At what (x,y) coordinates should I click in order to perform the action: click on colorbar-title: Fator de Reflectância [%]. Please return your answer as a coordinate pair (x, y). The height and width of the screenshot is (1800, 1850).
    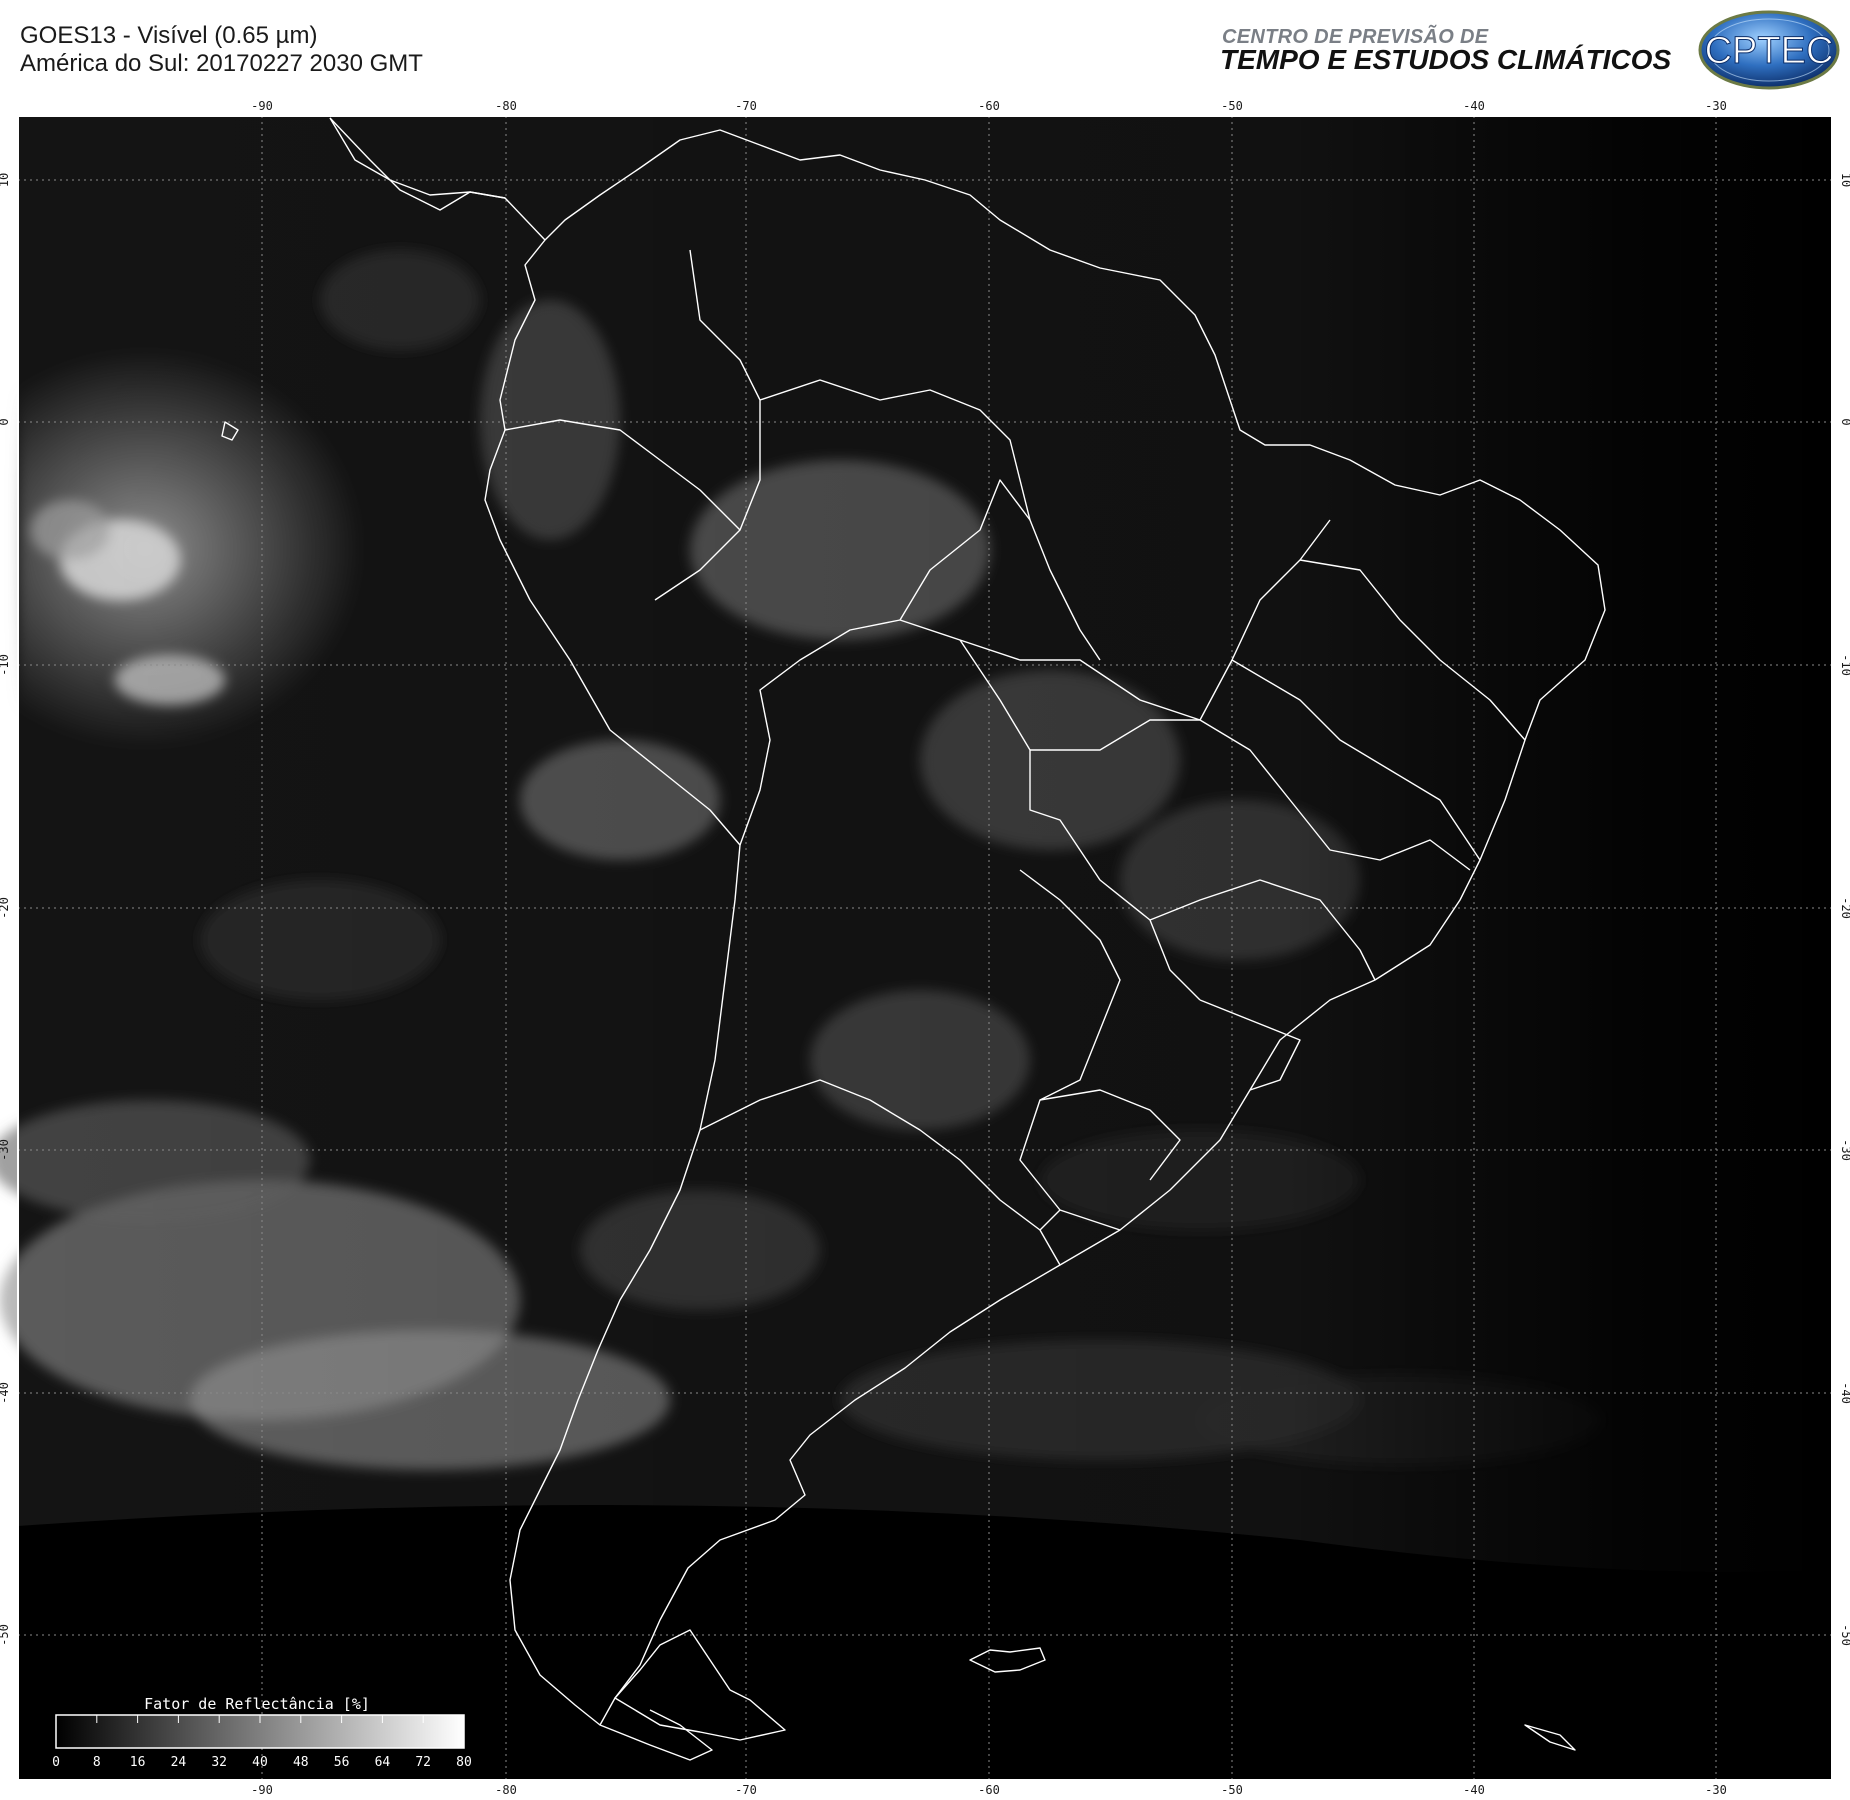
    Looking at the image, I should click on (257, 1704).